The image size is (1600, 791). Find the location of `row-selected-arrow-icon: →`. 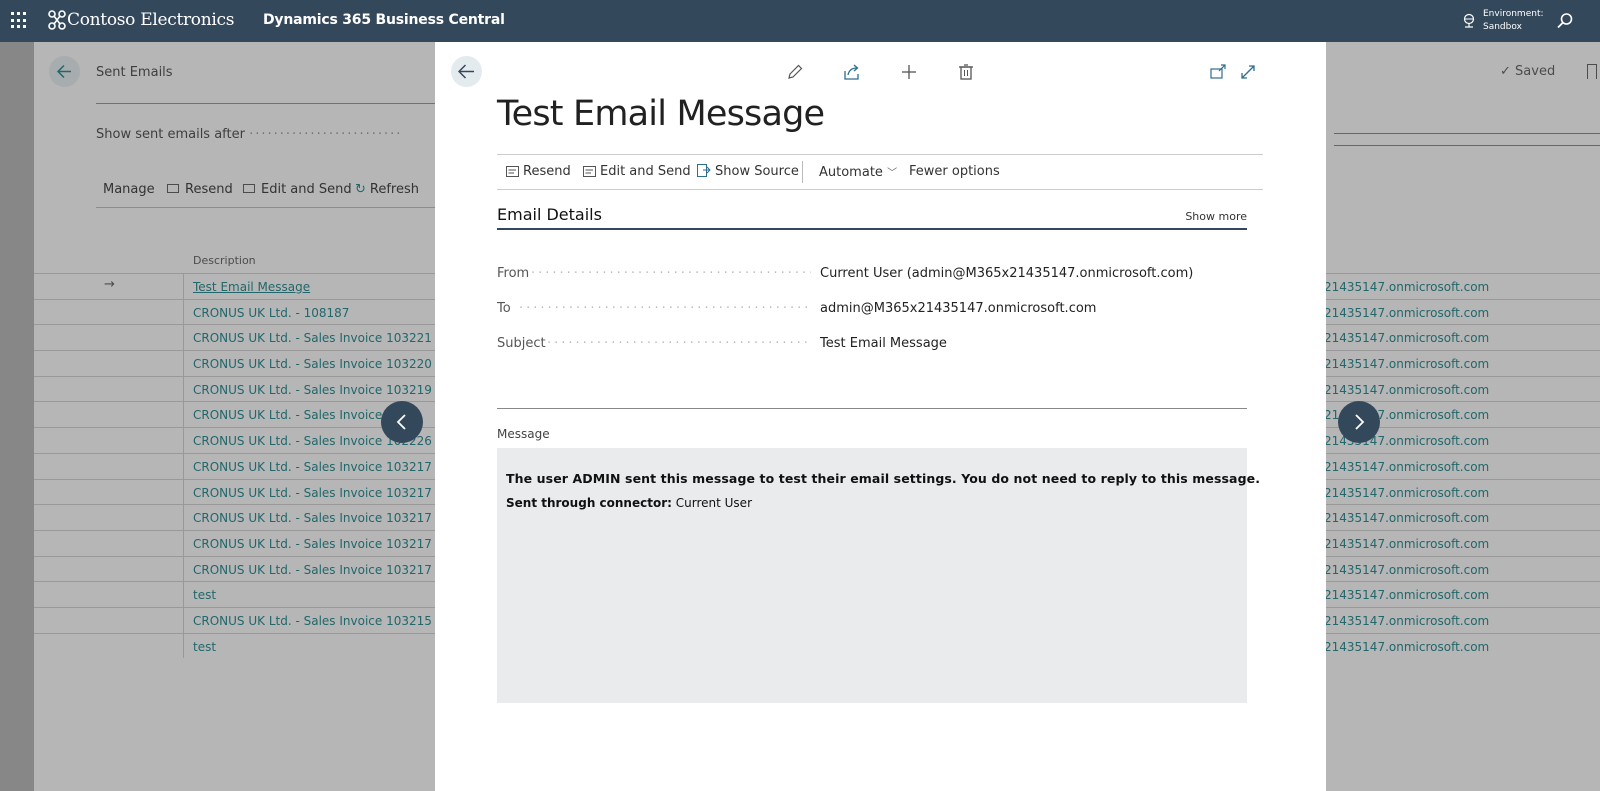

row-selected-arrow-icon: → is located at coordinates (109, 284).